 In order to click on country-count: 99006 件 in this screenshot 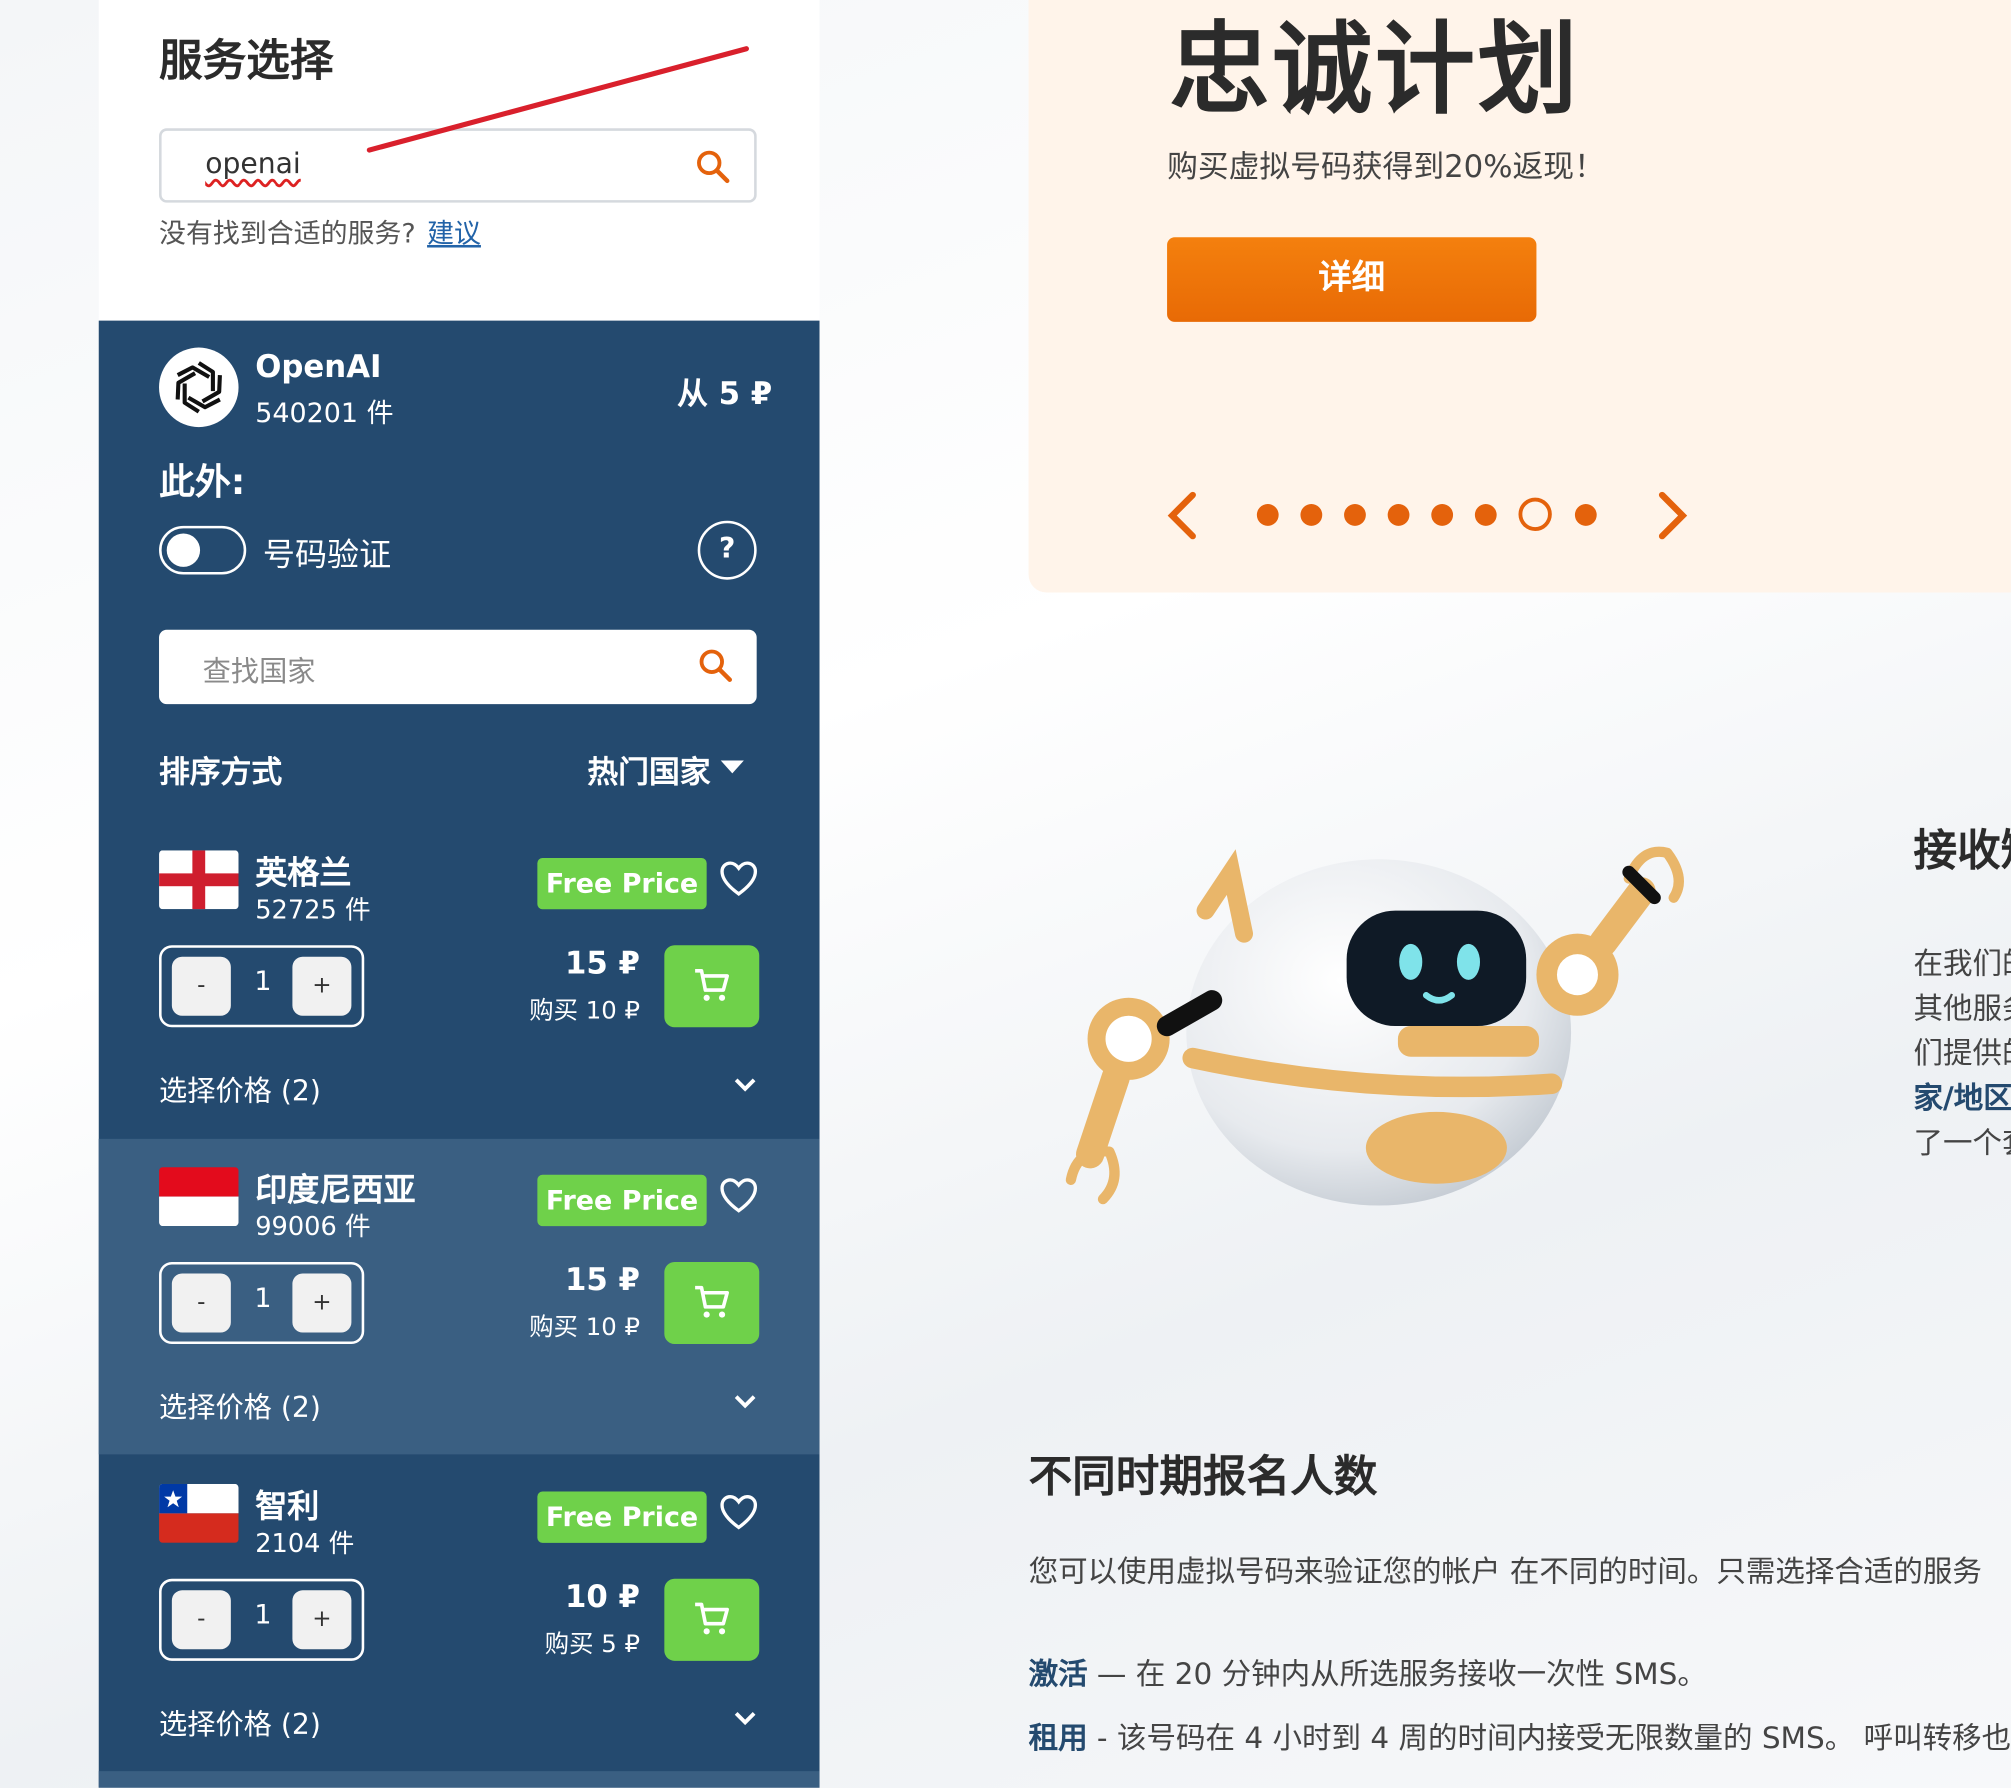, I will do `click(313, 1226)`.